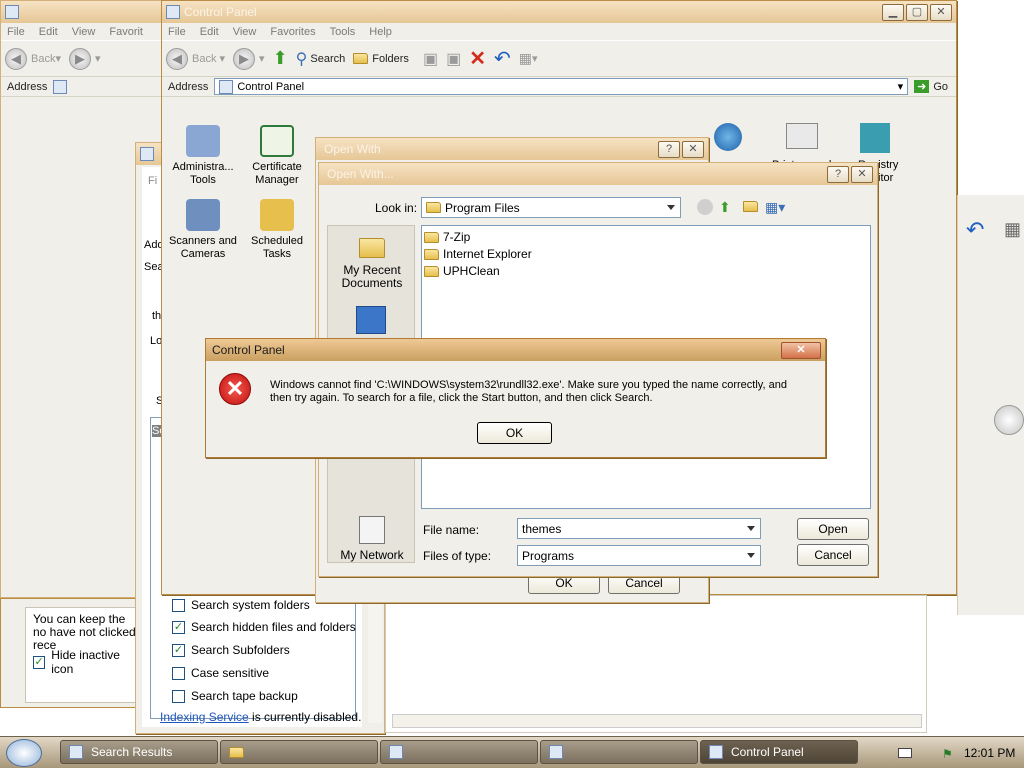  Describe the element at coordinates (725, 207) in the screenshot. I see `up-folder-icon: ⬆` at that location.